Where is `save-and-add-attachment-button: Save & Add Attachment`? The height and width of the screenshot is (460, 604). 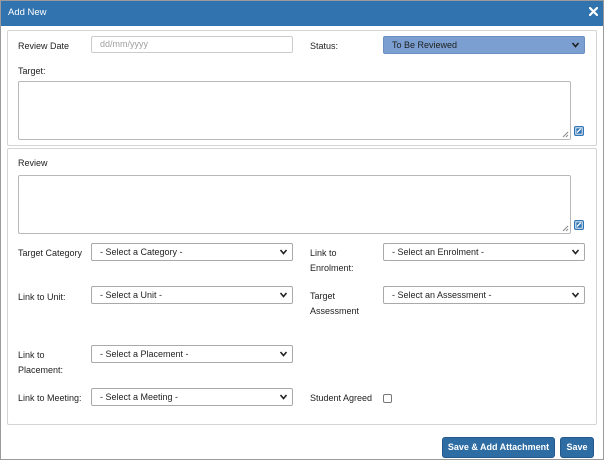
save-and-add-attachment-button: Save & Add Attachment is located at coordinates (498, 447).